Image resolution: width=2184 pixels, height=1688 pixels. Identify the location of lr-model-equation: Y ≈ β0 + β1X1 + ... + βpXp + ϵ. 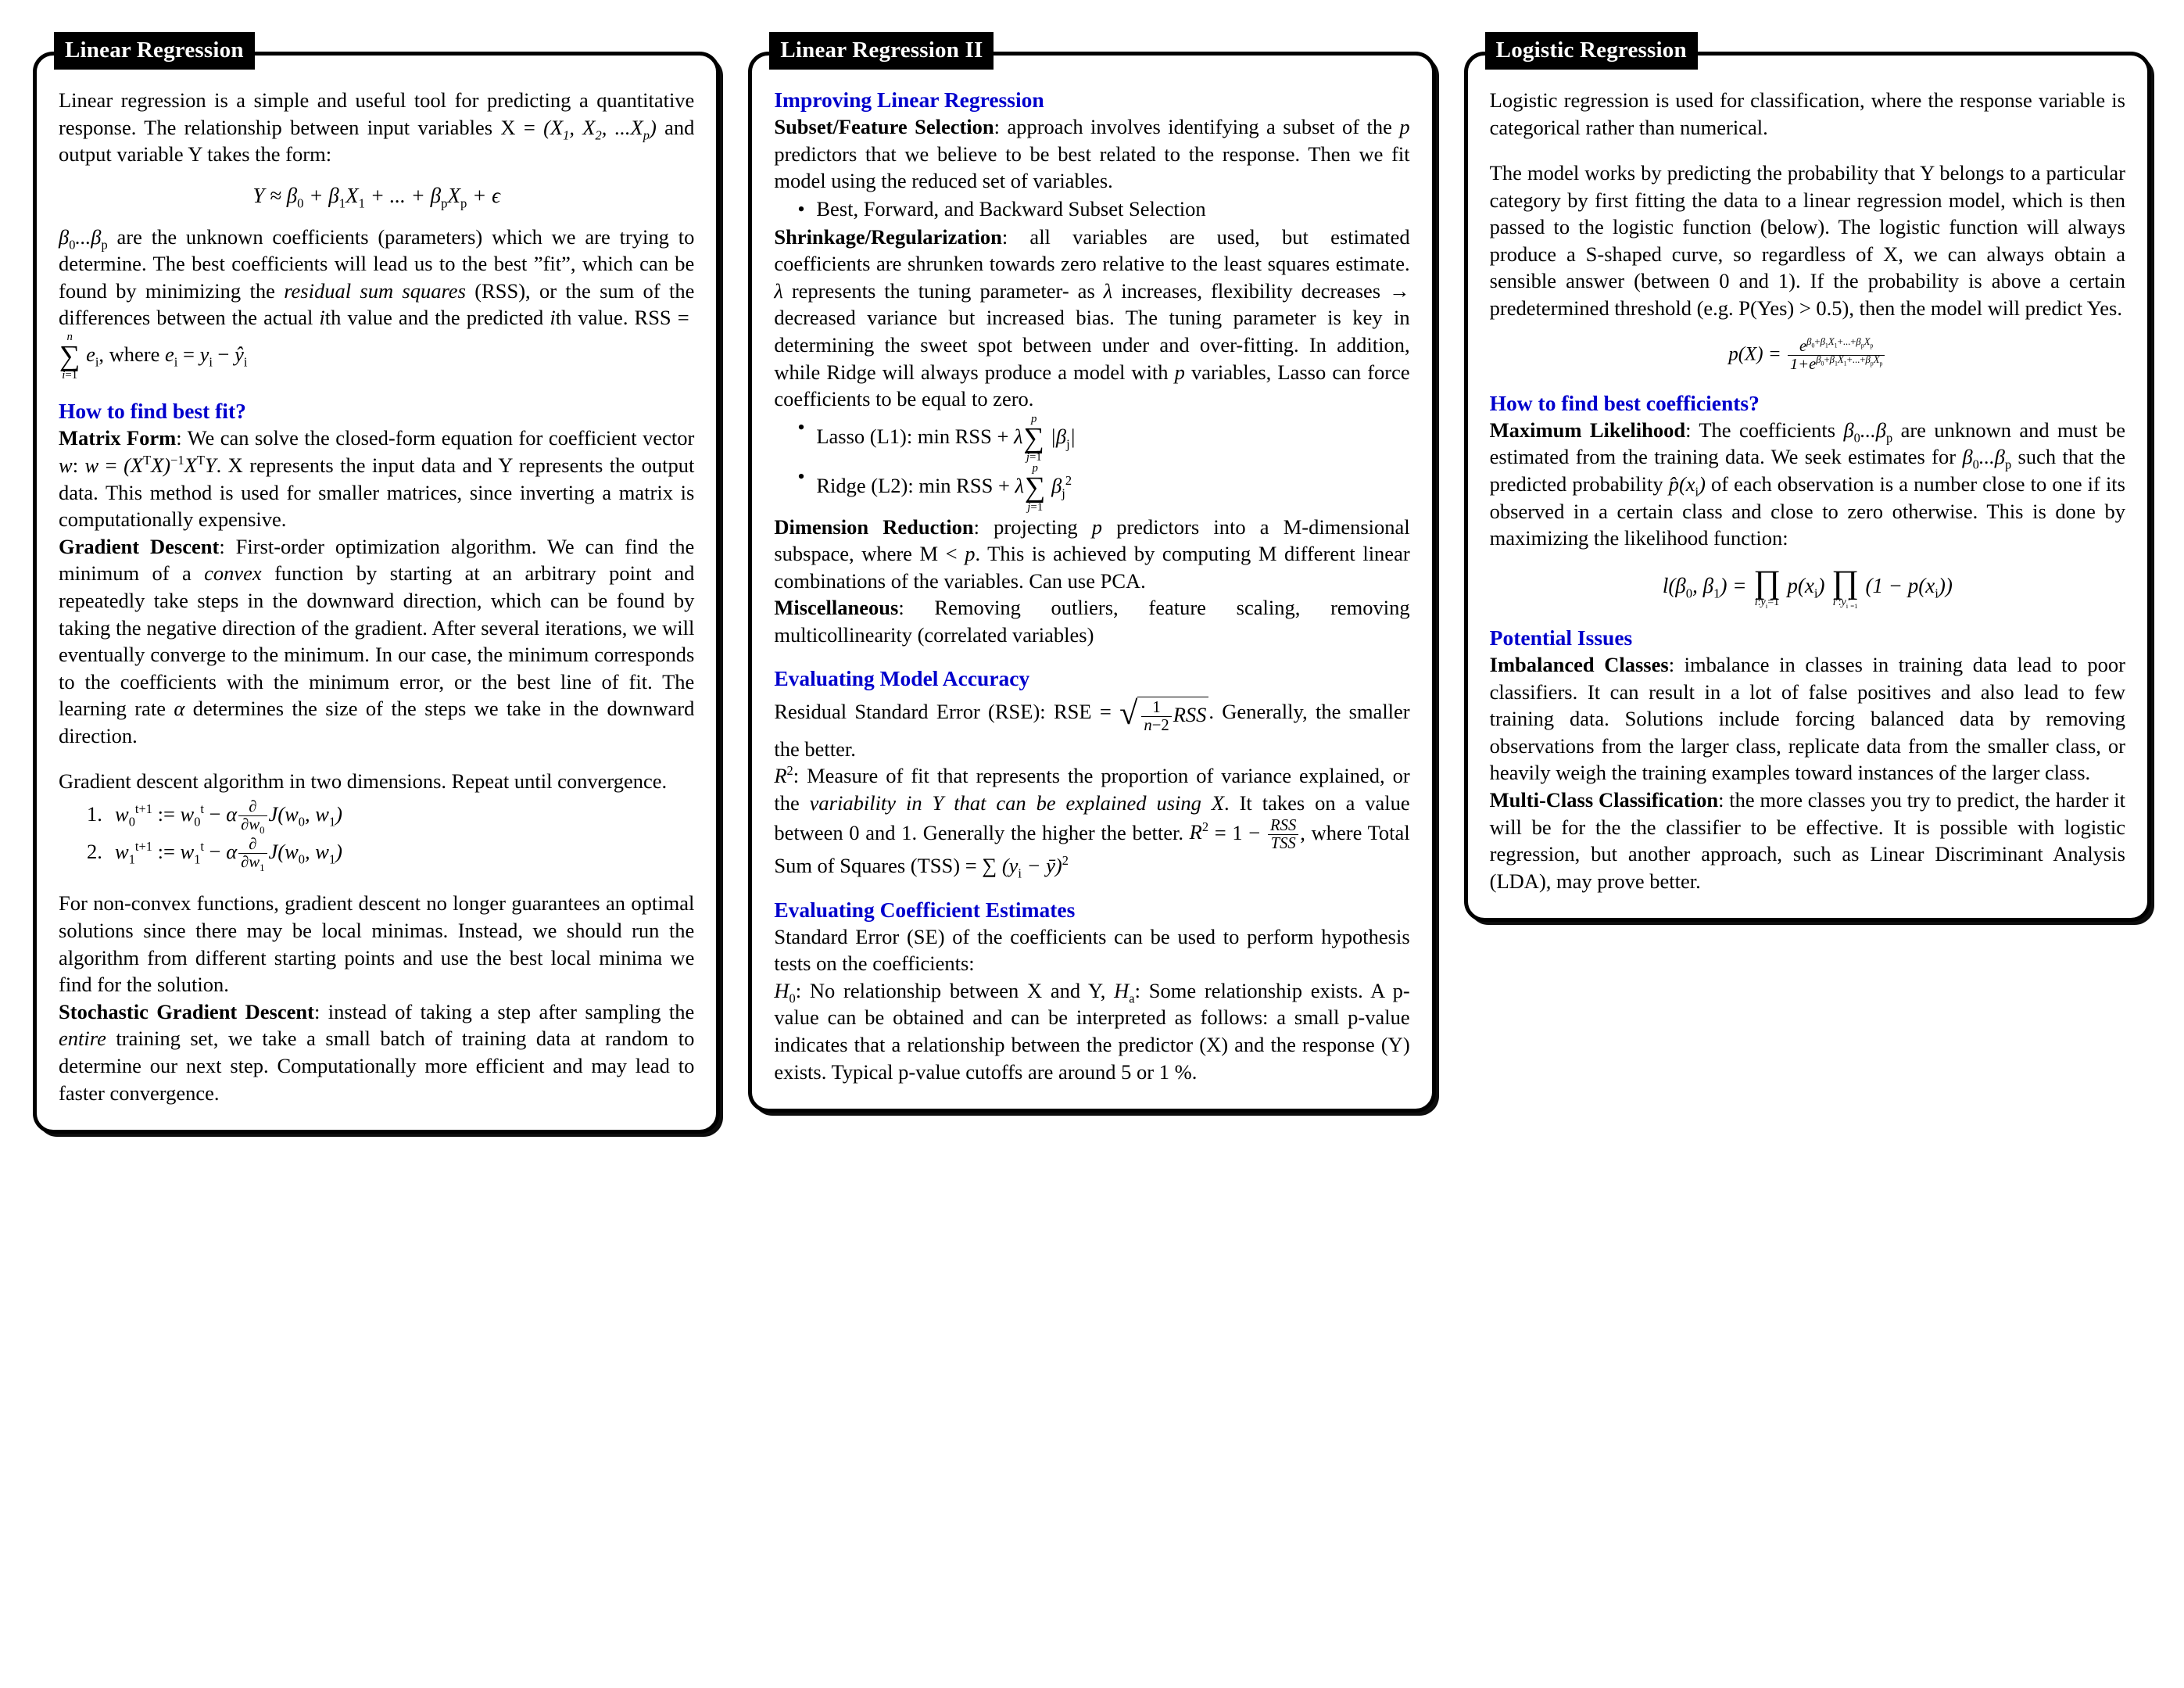
(376, 197).